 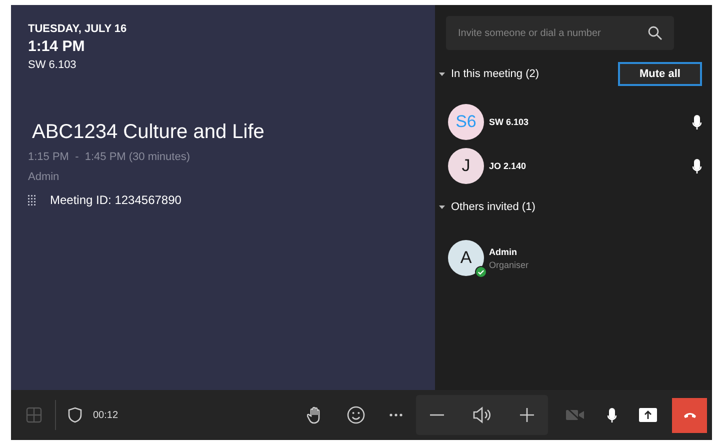 What do you see at coordinates (356, 415) in the screenshot?
I see `emoji-icon` at bounding box center [356, 415].